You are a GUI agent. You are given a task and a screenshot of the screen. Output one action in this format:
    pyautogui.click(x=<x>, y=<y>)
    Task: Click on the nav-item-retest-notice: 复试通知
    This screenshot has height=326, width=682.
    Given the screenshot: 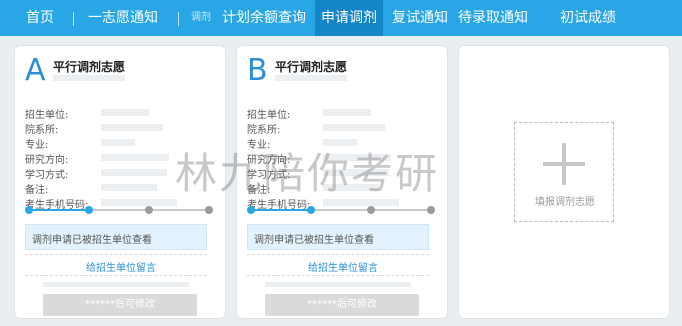 What is the action you would take?
    pyautogui.click(x=420, y=18)
    